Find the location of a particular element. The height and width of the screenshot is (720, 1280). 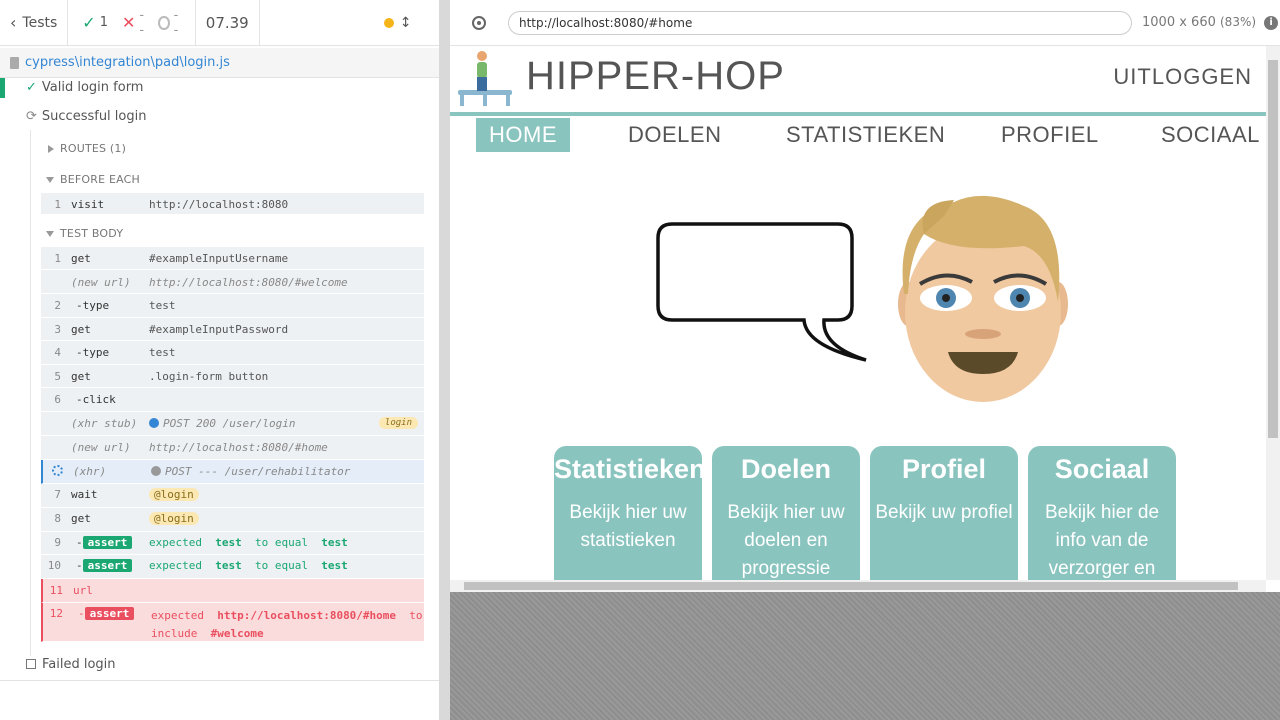

command-row-assert: 10 - assert expected test to equal test is located at coordinates (232, 567).